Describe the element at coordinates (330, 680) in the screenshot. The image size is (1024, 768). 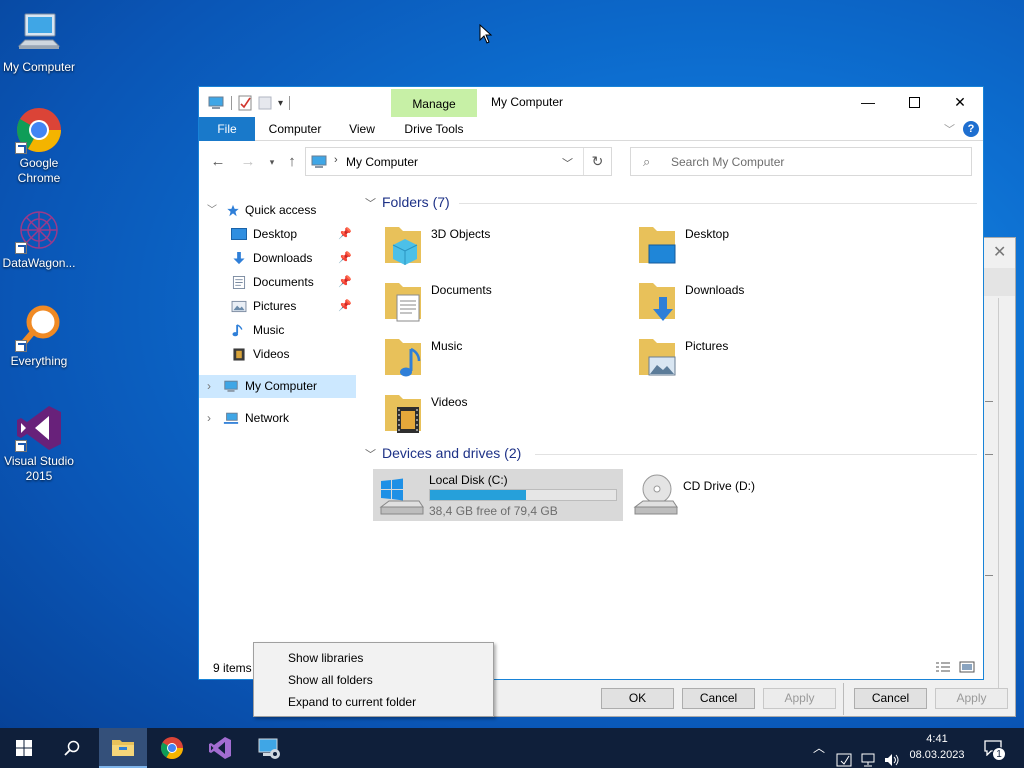
I see `menu-item-show-all-folders: Show all folders` at that location.